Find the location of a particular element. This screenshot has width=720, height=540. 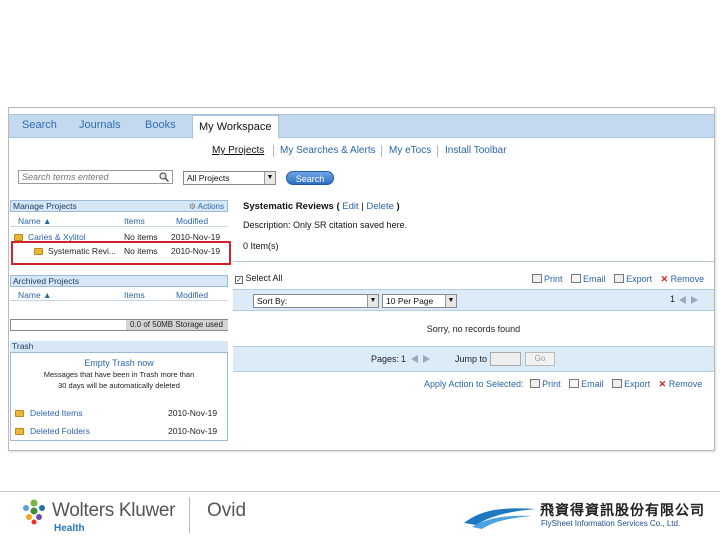

per-page-select: 10 Per Page ▼ is located at coordinates (419, 301).